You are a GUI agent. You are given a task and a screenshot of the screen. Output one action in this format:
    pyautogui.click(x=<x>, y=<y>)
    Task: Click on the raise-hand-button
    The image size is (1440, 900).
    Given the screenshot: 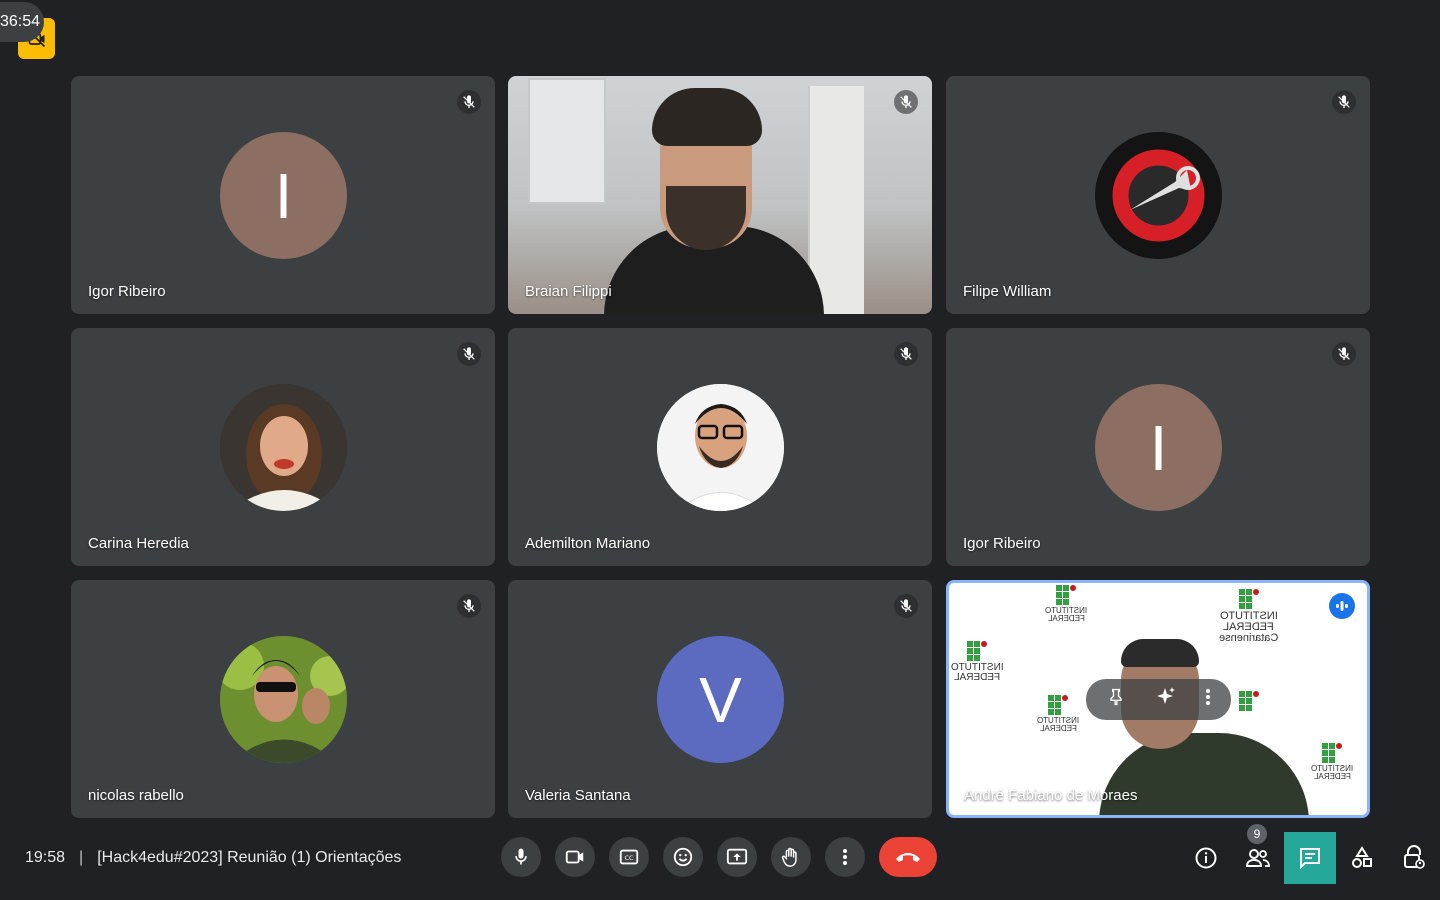 What is the action you would take?
    pyautogui.click(x=791, y=857)
    